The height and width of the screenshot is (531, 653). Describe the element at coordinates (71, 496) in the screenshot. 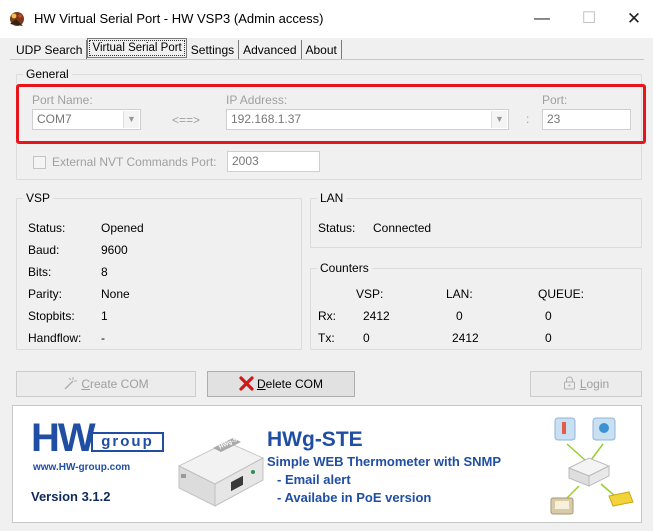

I see `version-label: Version 3.1.2` at that location.